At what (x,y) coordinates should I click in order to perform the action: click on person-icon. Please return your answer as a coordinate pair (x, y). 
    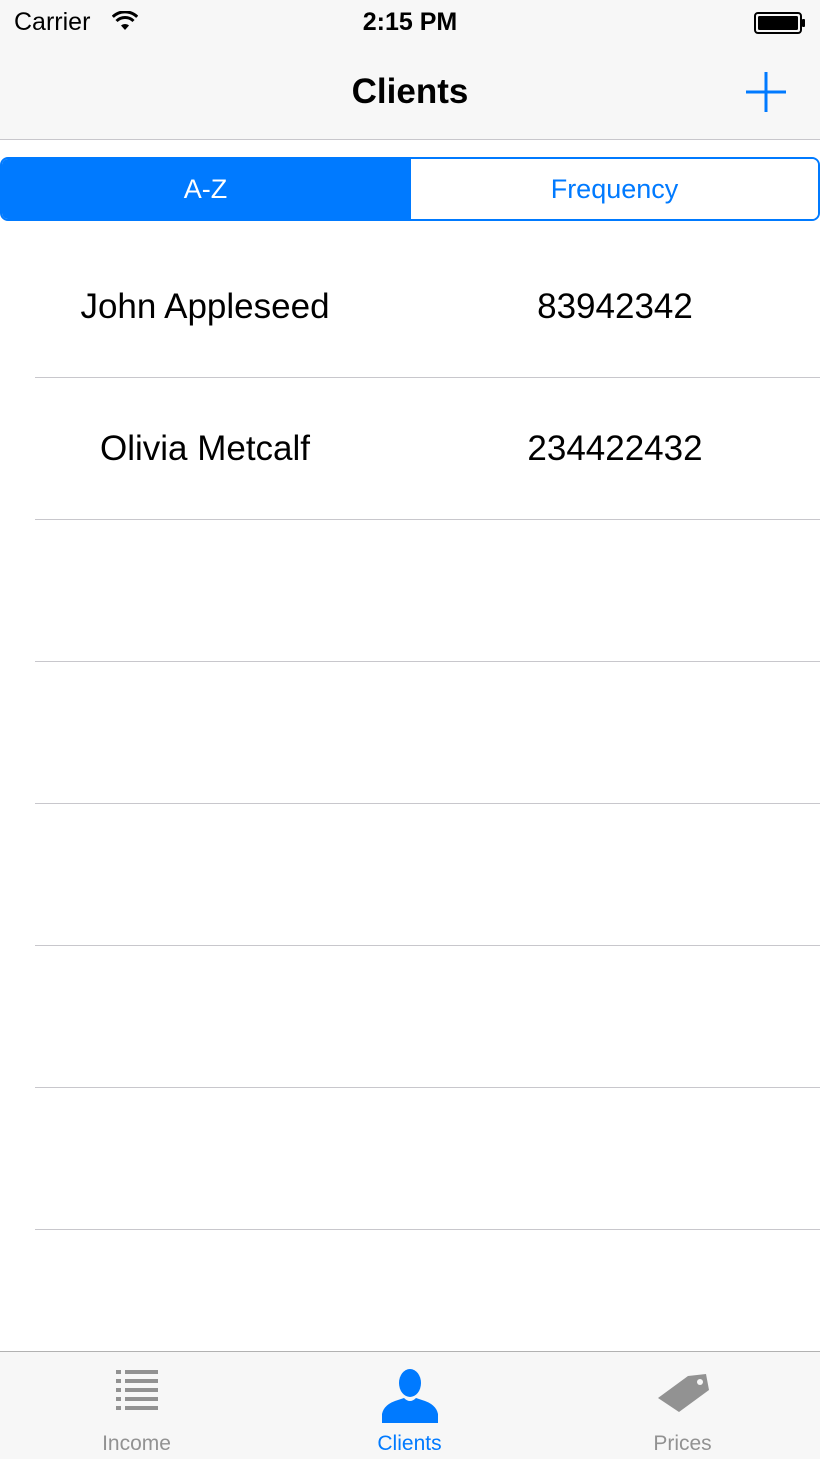
    Looking at the image, I should click on (409, 1396).